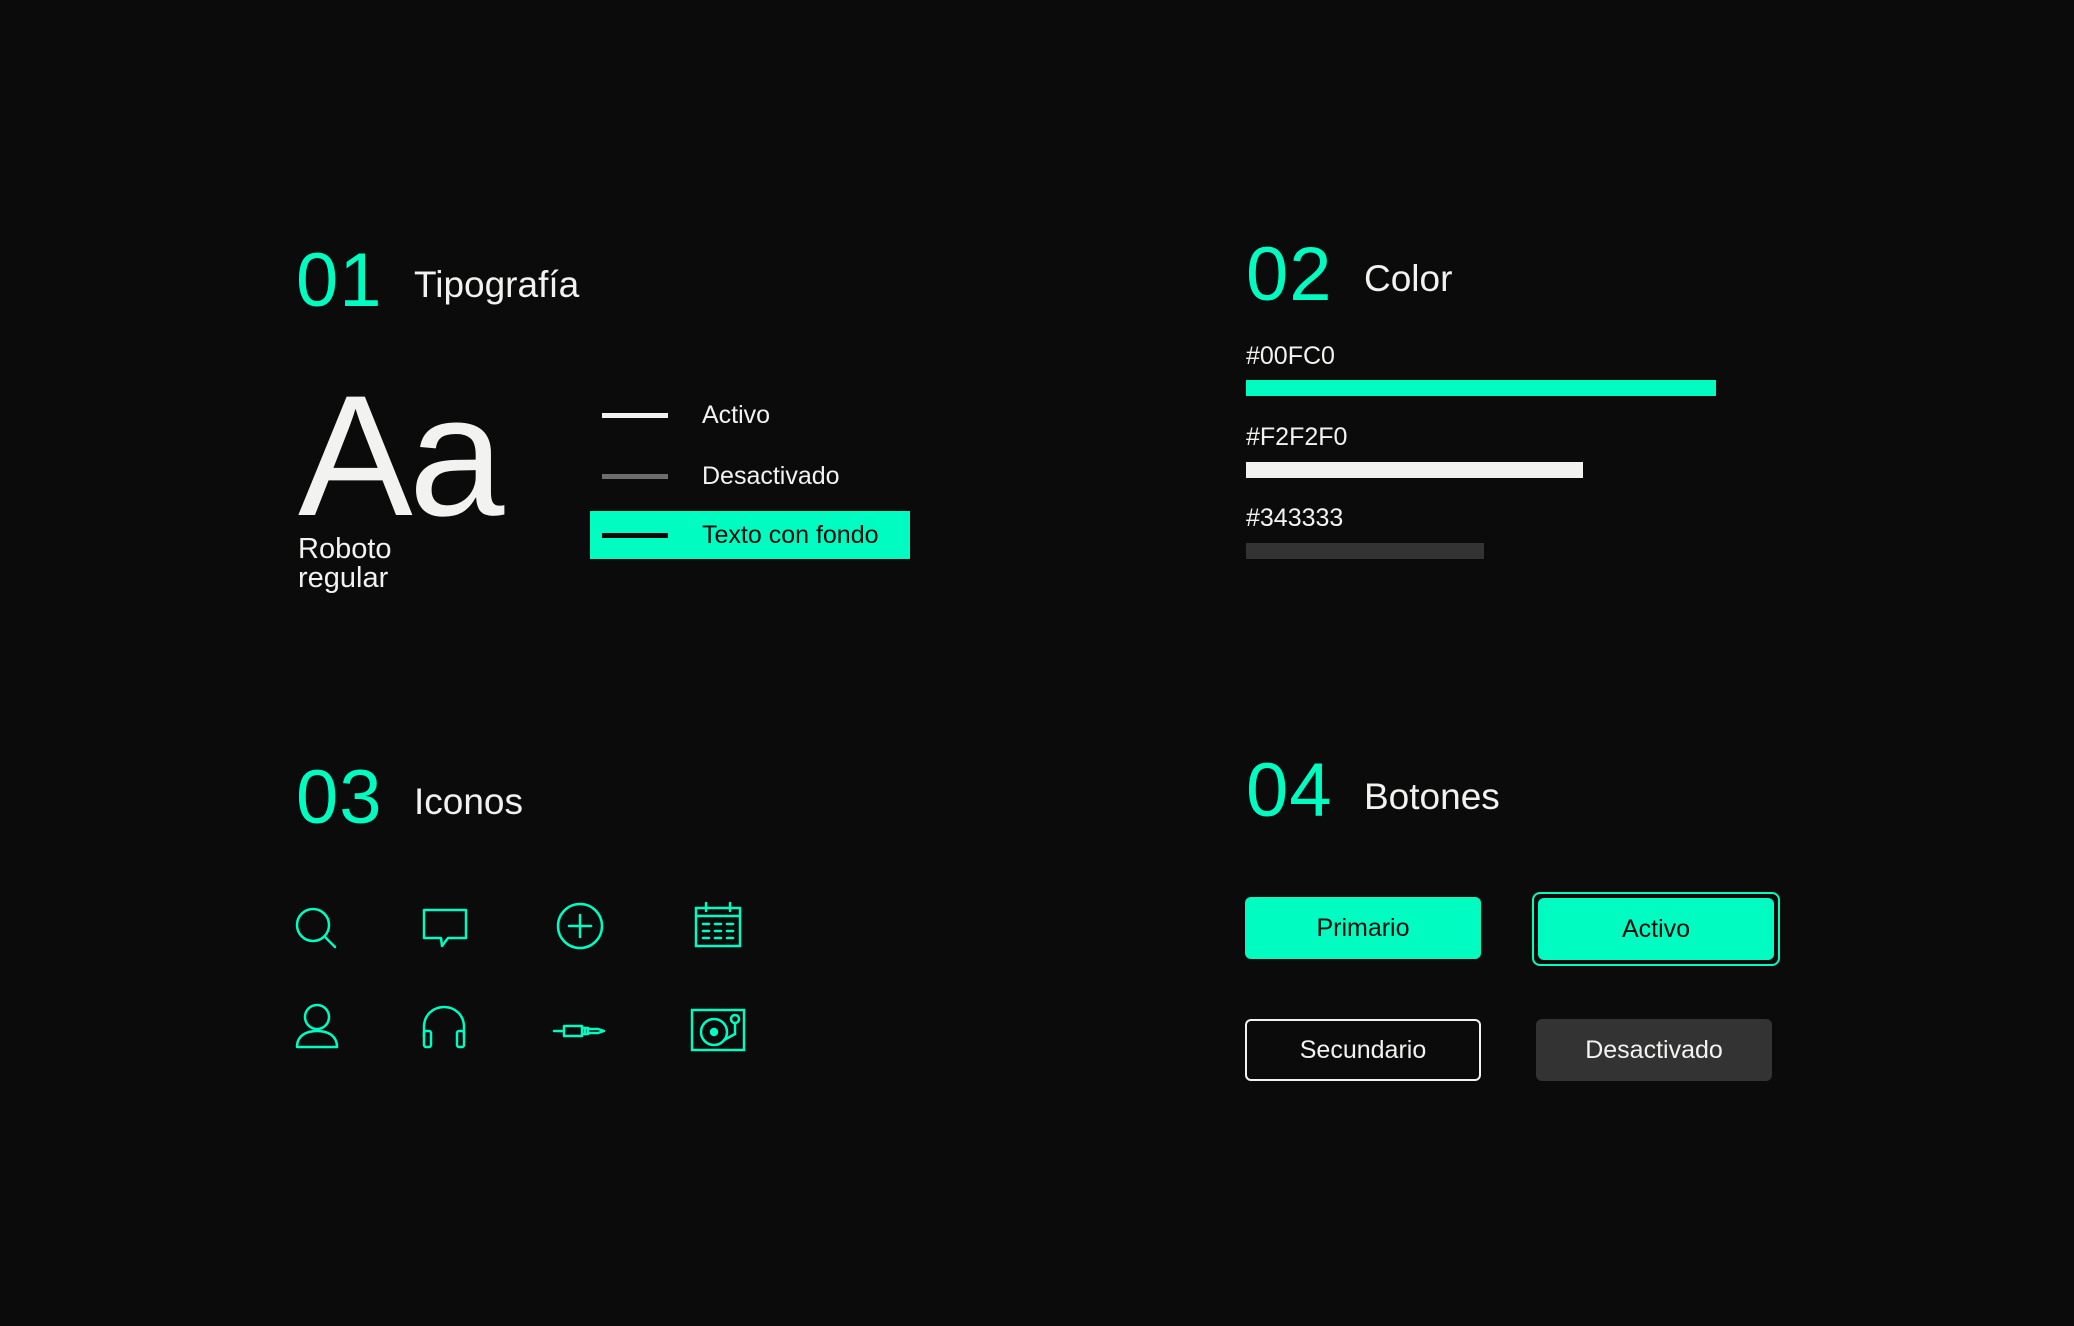  I want to click on state-label: Desactivado, so click(771, 476).